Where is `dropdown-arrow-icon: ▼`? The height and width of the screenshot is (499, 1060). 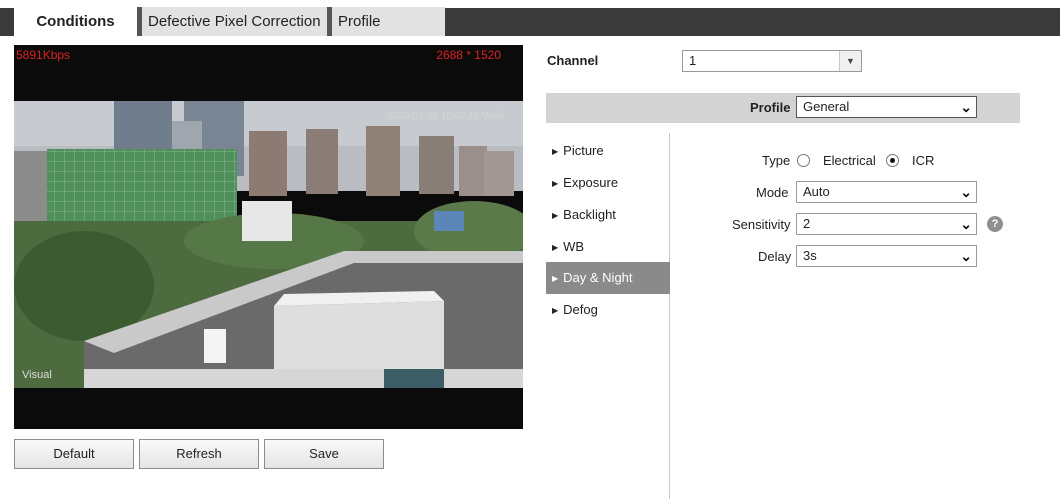 dropdown-arrow-icon: ▼ is located at coordinates (850, 61).